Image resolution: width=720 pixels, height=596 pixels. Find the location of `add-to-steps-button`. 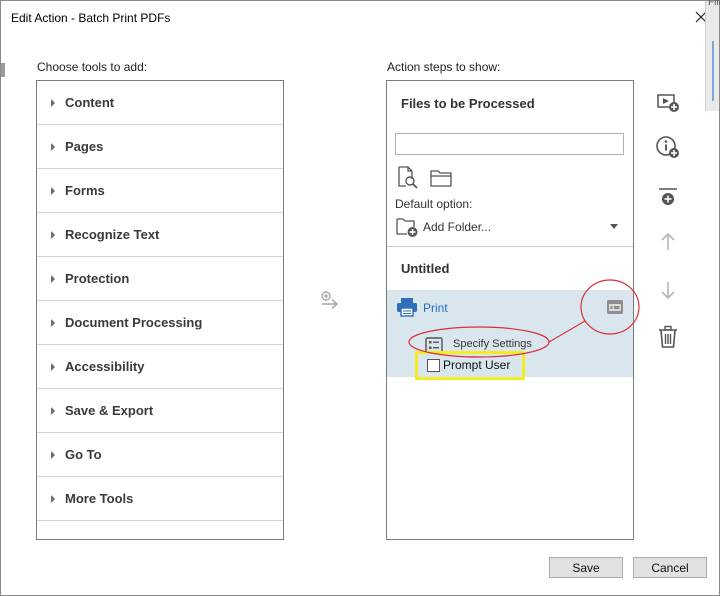

add-to-steps-button is located at coordinates (330, 301).